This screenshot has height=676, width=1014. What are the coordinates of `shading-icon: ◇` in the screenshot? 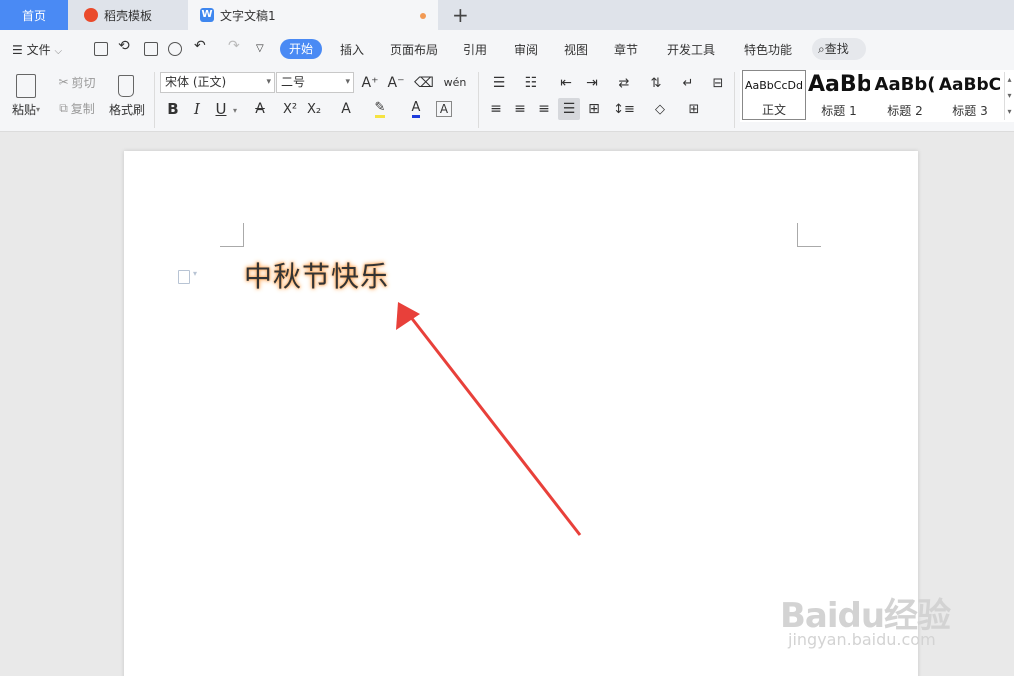 It's located at (660, 109).